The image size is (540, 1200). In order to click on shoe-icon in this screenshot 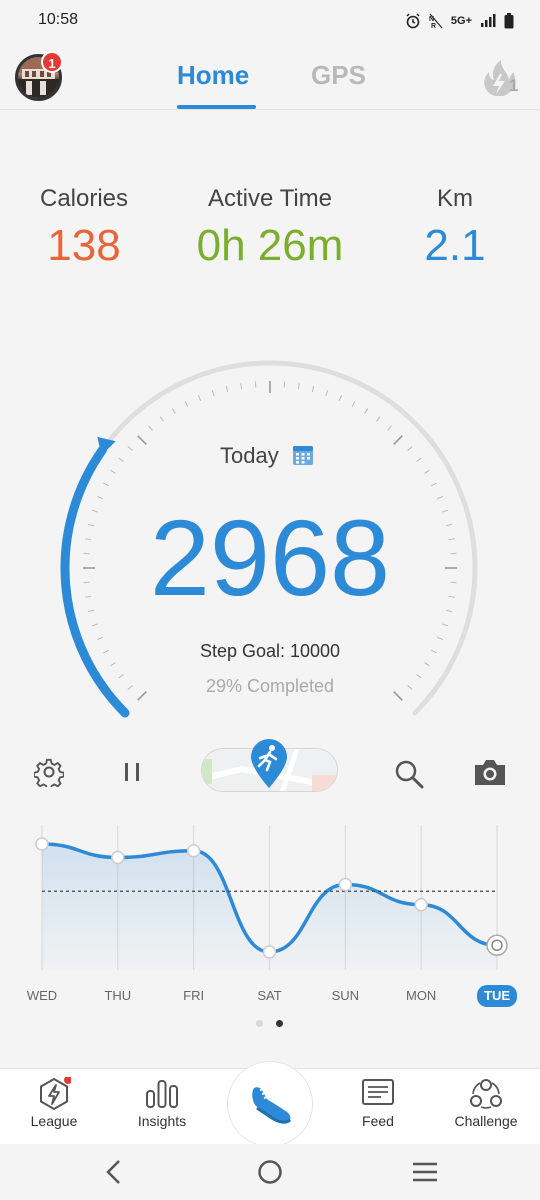, I will do `click(272, 1105)`.